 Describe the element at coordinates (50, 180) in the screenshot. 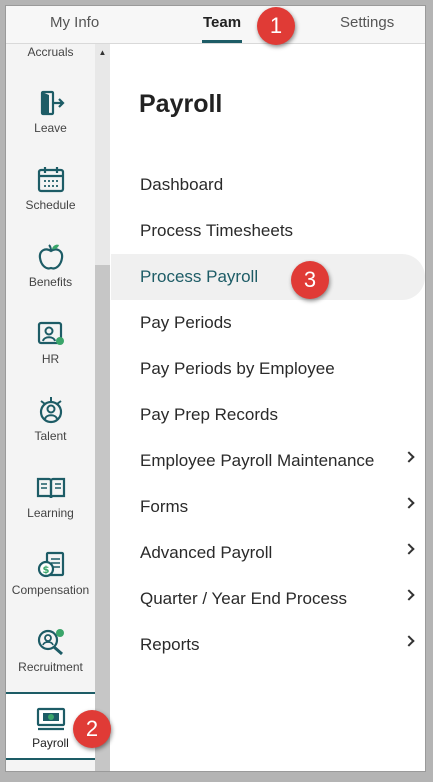

I see `calendar-icon` at that location.